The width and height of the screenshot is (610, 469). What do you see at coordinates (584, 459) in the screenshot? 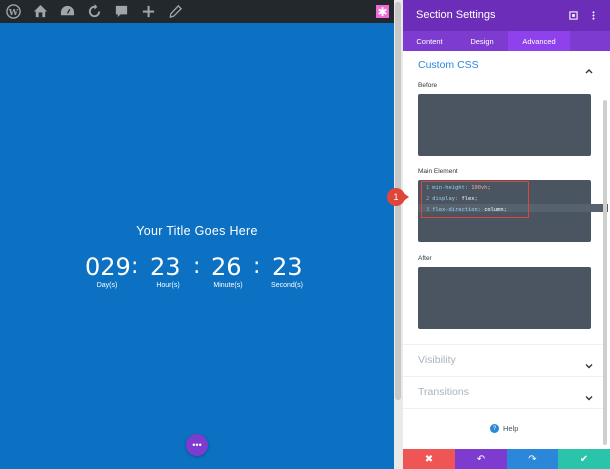
I see `save-button: ✔` at bounding box center [584, 459].